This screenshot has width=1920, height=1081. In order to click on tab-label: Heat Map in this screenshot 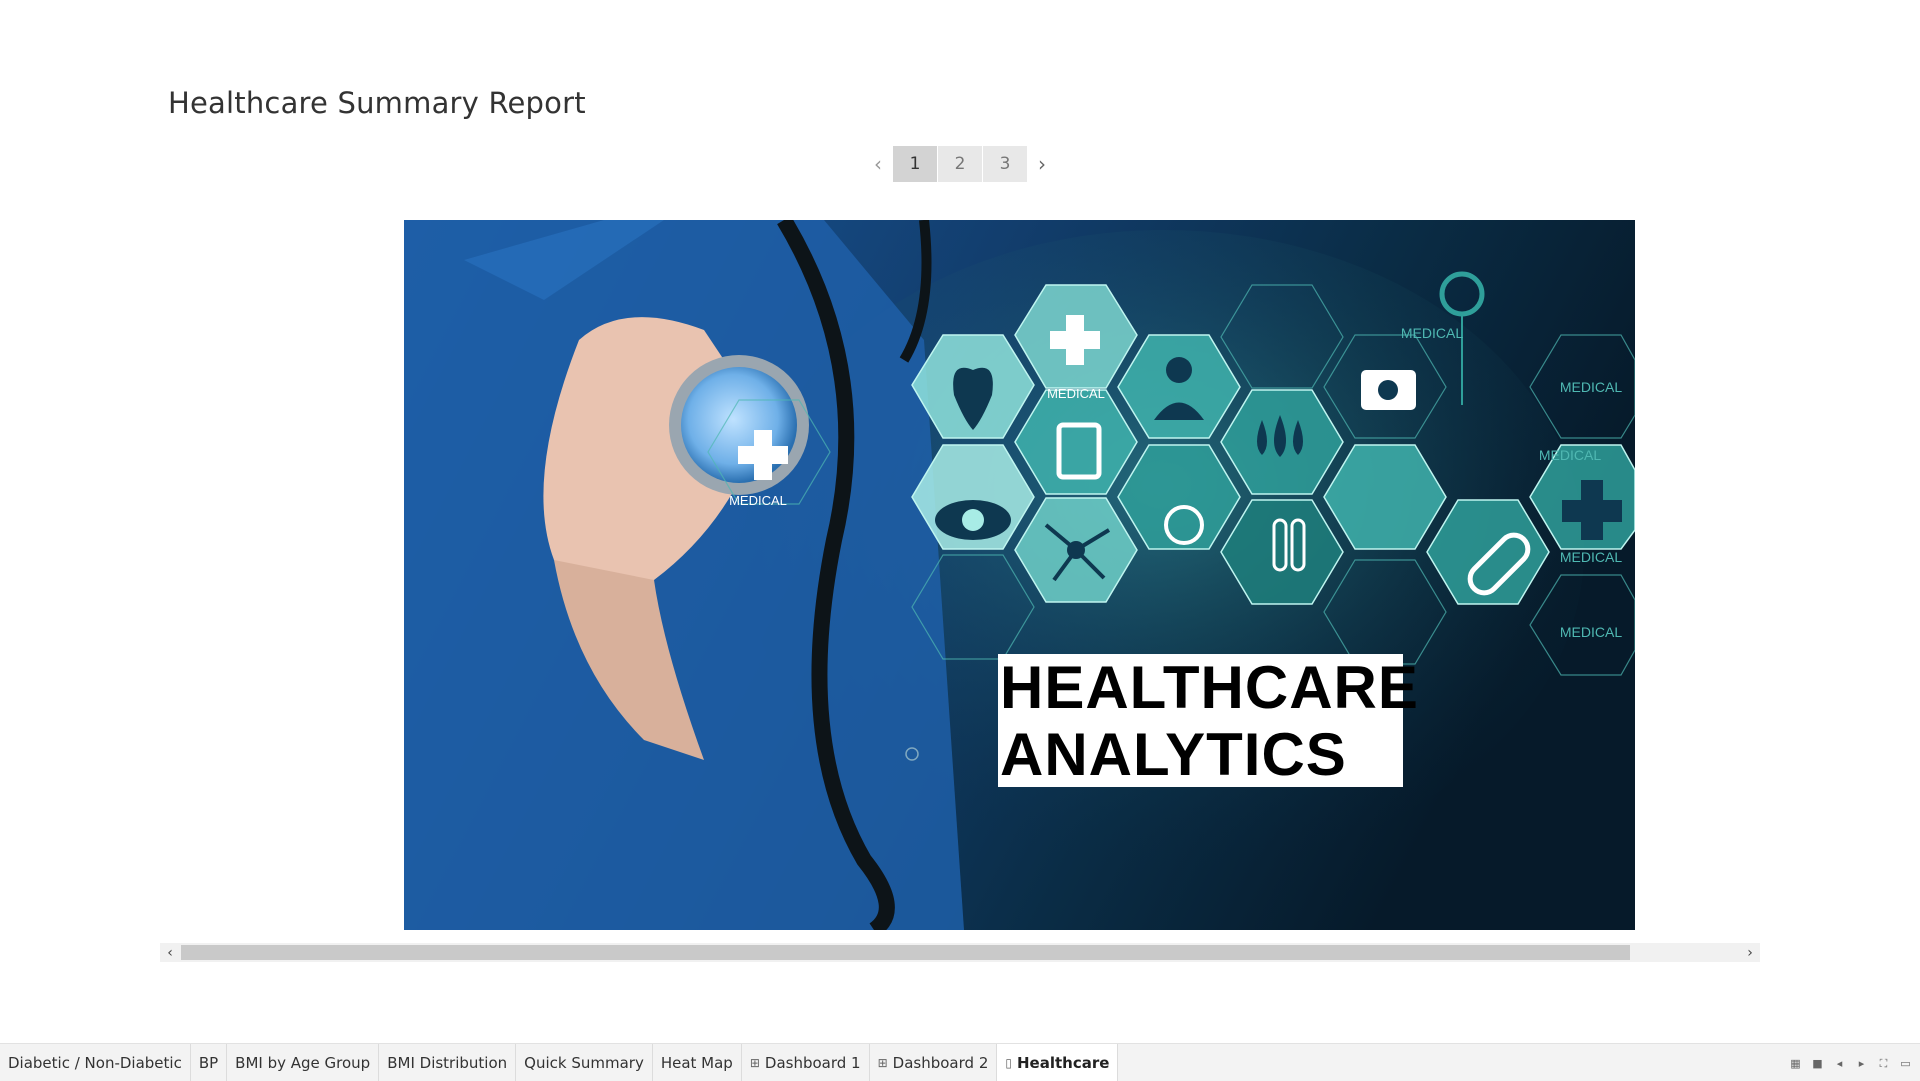, I will do `click(696, 1062)`.